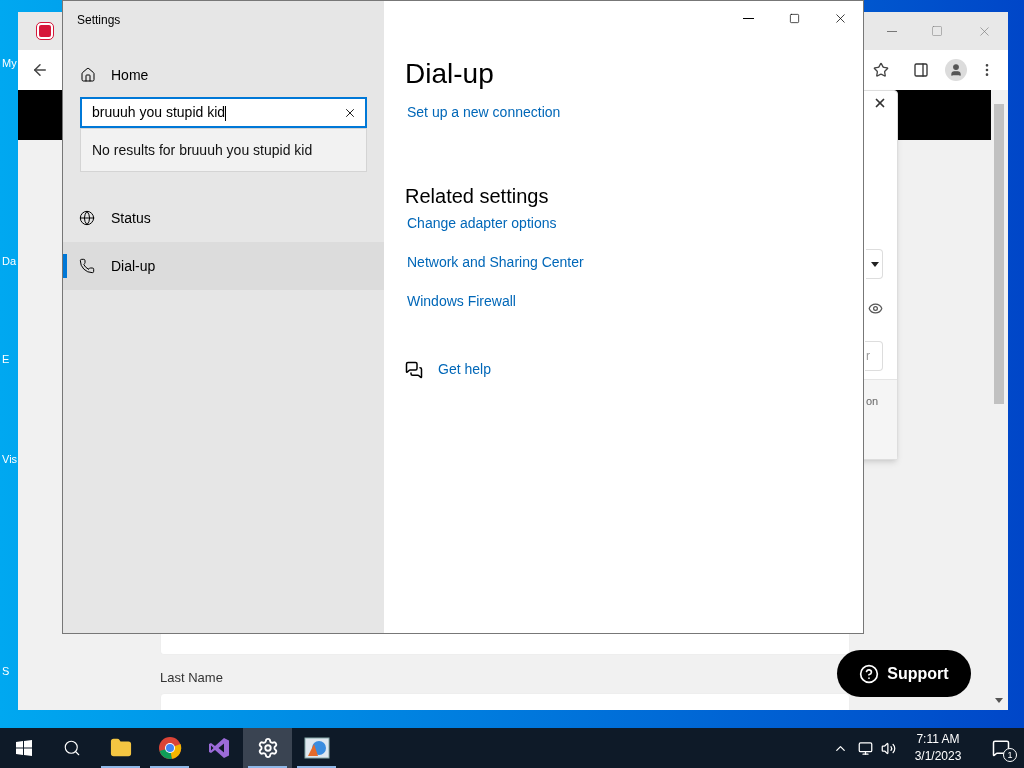 This screenshot has height=768, width=1024. What do you see at coordinates (904, 673) in the screenshot?
I see `support-button: Support` at bounding box center [904, 673].